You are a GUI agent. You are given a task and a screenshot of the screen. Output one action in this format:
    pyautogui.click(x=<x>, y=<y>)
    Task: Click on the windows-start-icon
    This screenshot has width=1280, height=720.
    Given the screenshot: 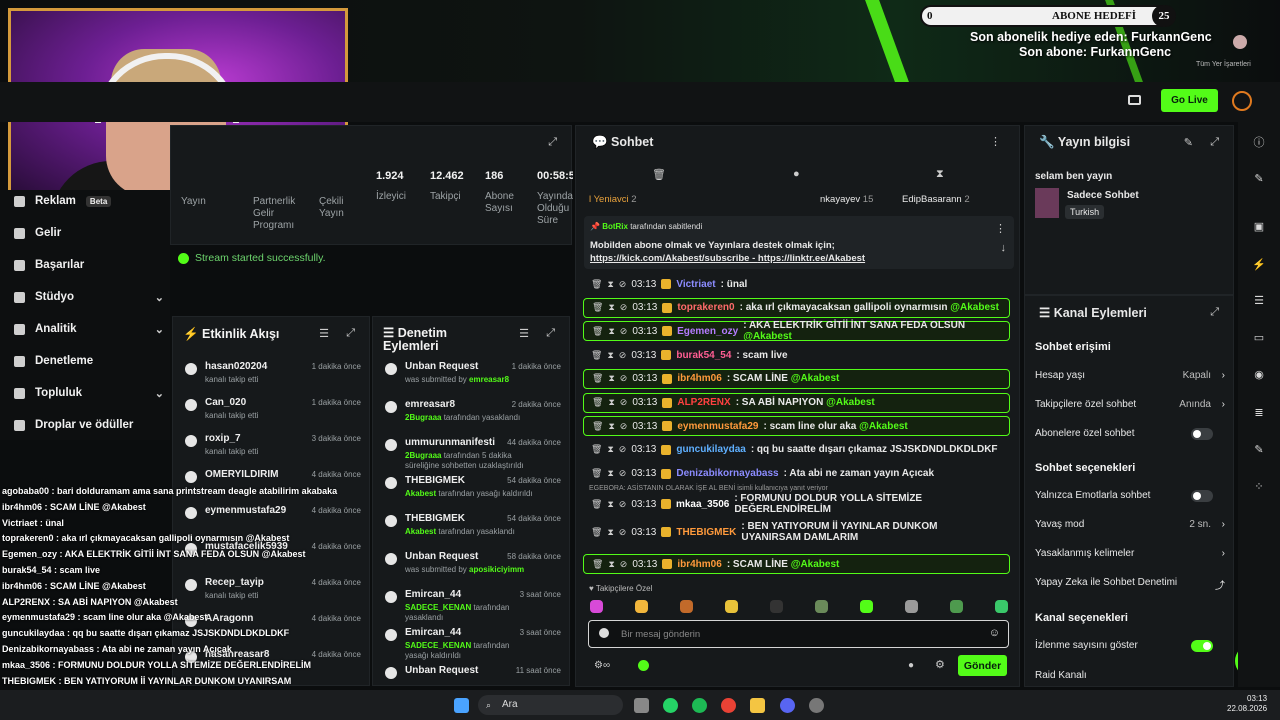 What is the action you would take?
    pyautogui.click(x=461, y=705)
    